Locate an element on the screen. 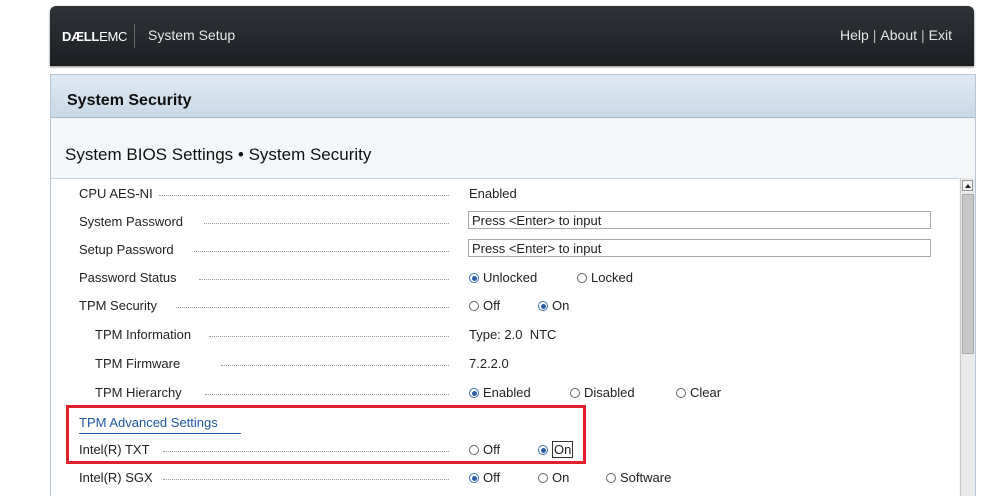  about-link: About is located at coordinates (898, 35).